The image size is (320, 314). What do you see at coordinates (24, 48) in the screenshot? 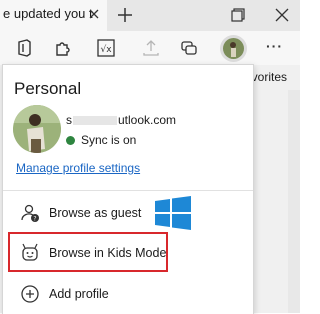
I see `office-icon` at bounding box center [24, 48].